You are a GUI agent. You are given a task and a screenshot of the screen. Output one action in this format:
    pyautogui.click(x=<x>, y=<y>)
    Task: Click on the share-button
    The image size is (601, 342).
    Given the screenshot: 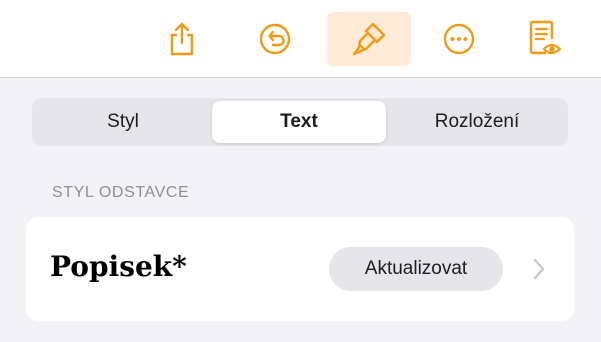 What is the action you would take?
    pyautogui.click(x=182, y=39)
    